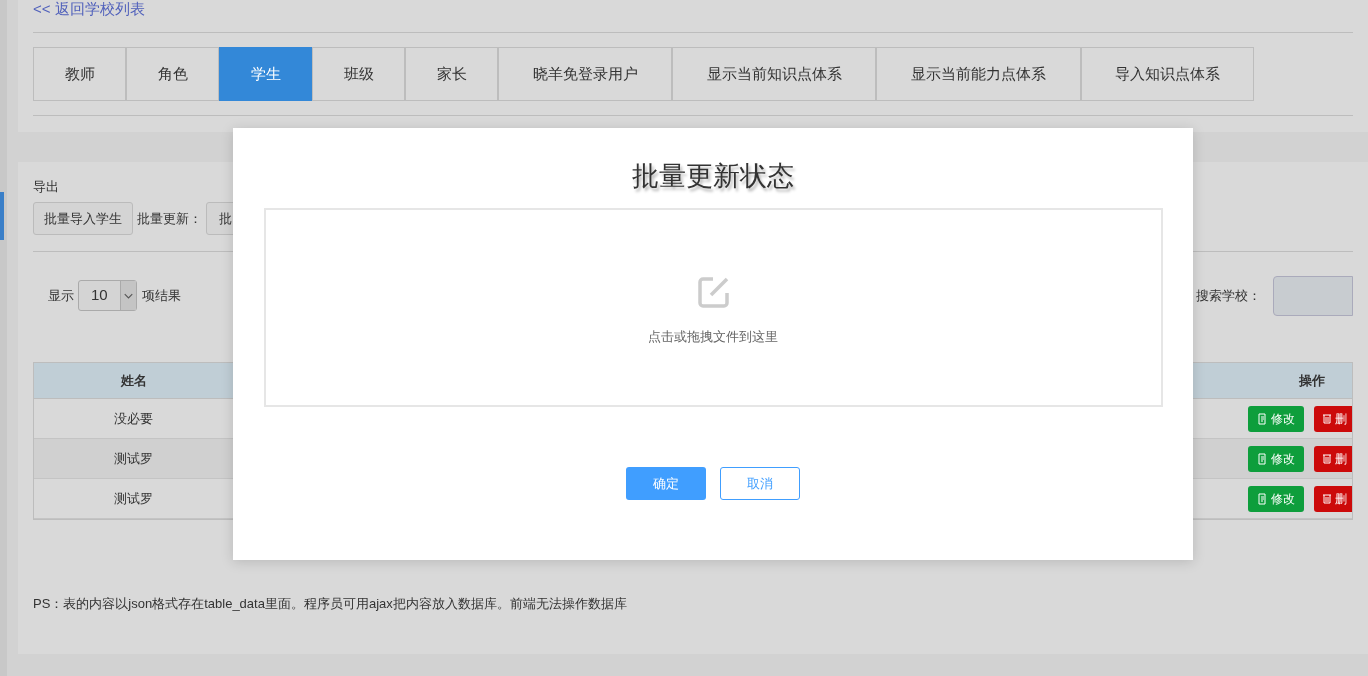  What do you see at coordinates (330, 604) in the screenshot?
I see `note-text: PS：表的内容以json格式存在table_data里面。程序员可用ajax把内容放入数据库。前端无法操作数据库` at bounding box center [330, 604].